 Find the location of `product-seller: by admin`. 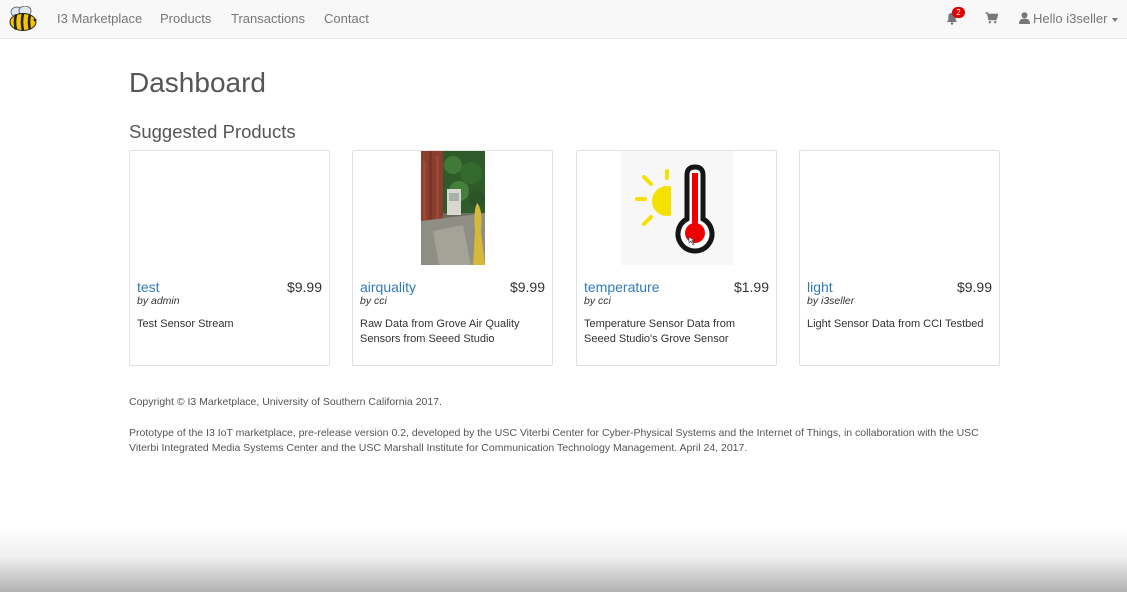

product-seller: by admin is located at coordinates (158, 301).